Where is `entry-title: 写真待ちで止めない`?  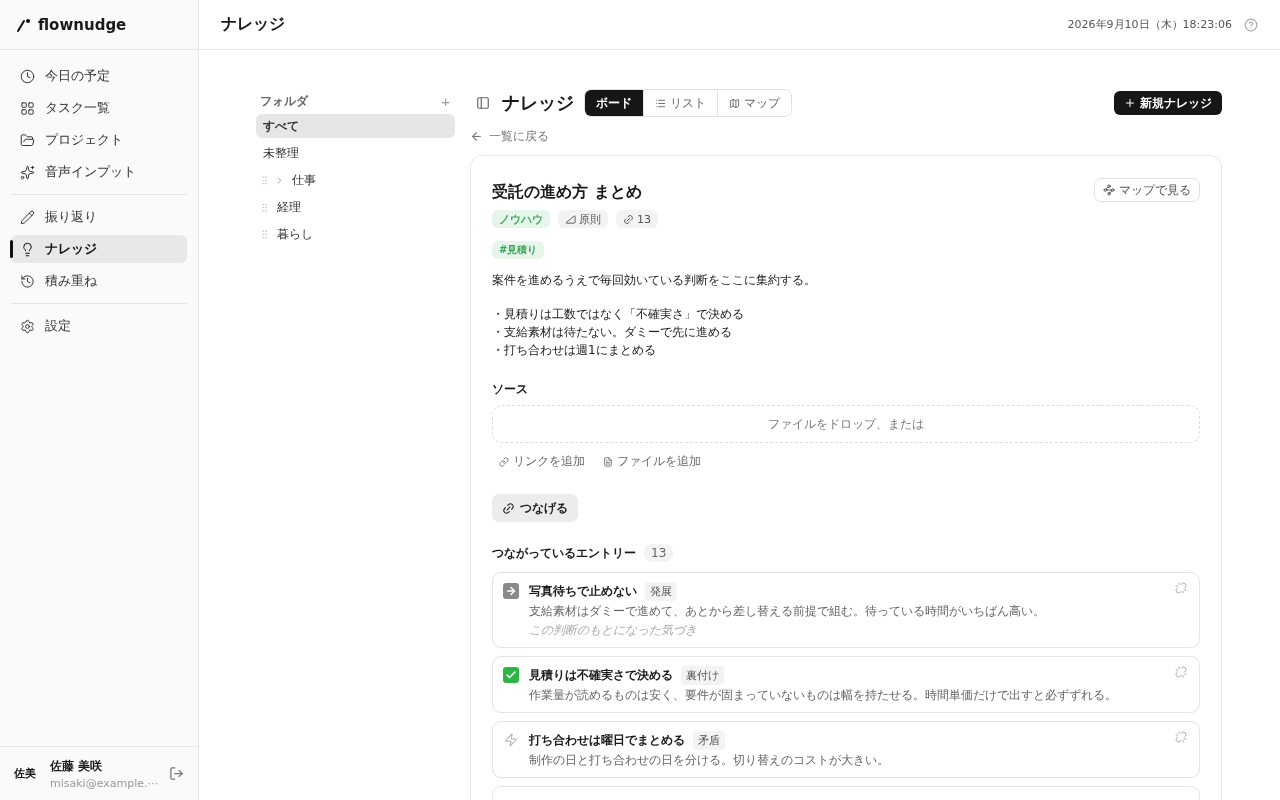
entry-title: 写真待ちで止めない is located at coordinates (583, 591).